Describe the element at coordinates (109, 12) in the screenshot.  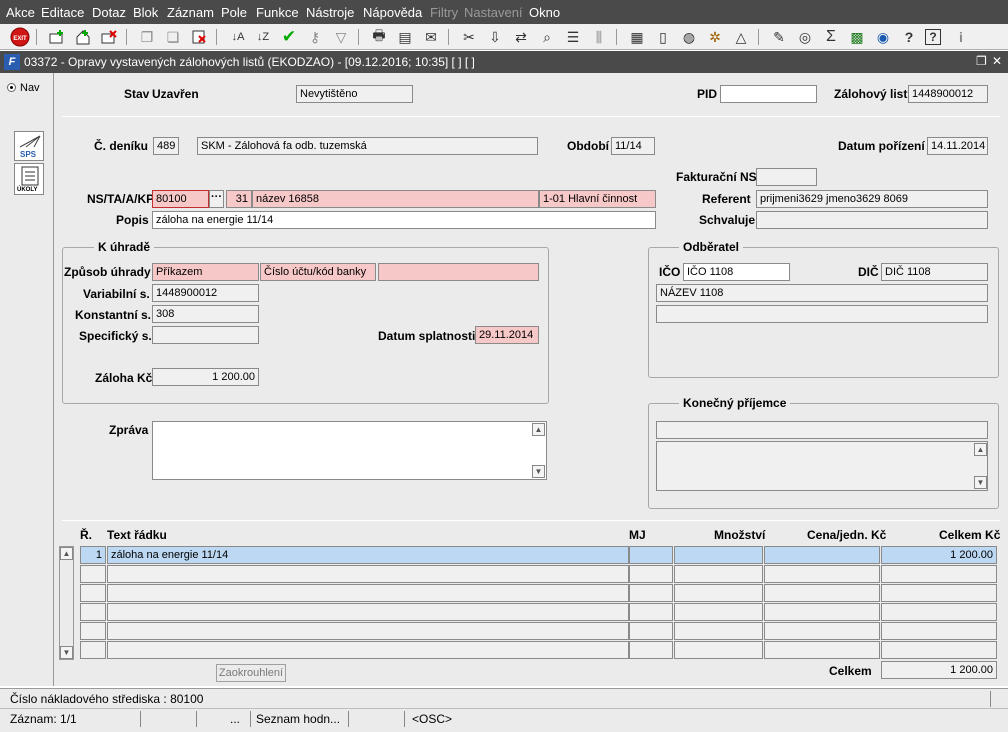
I see `menu-dotaz: Dotaz` at that location.